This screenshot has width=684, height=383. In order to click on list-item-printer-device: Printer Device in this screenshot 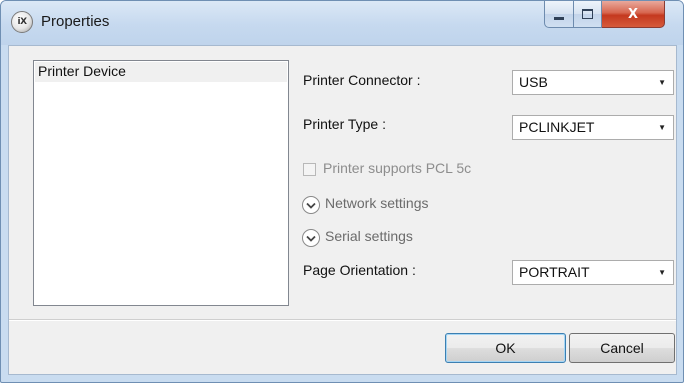, I will do `click(161, 72)`.